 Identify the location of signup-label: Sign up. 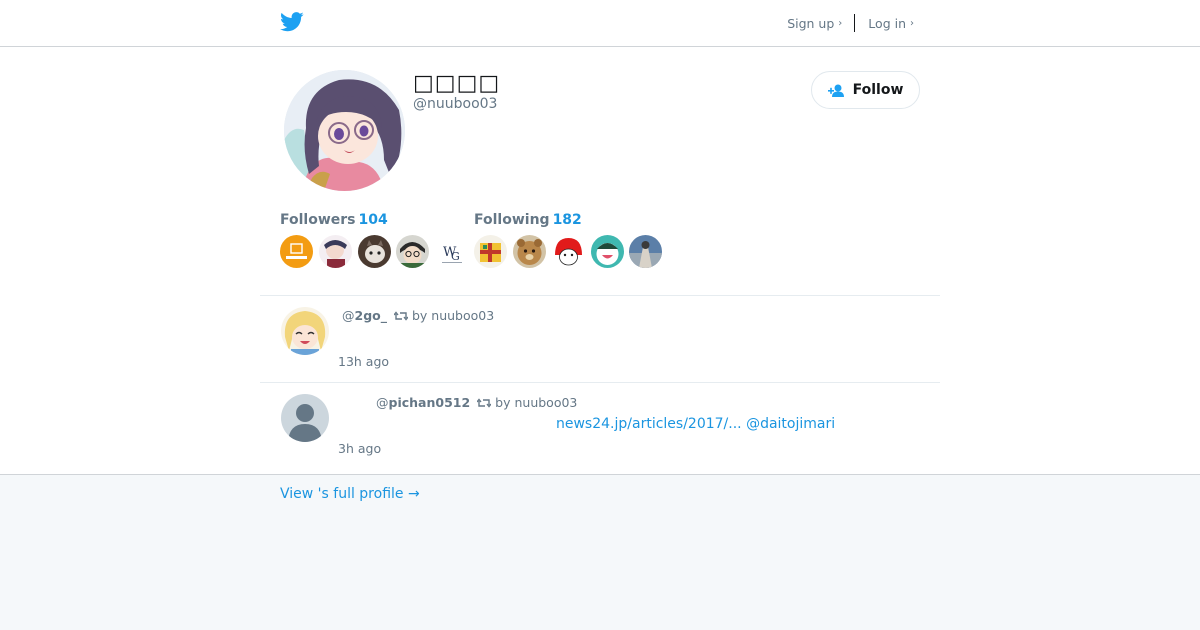
(811, 23).